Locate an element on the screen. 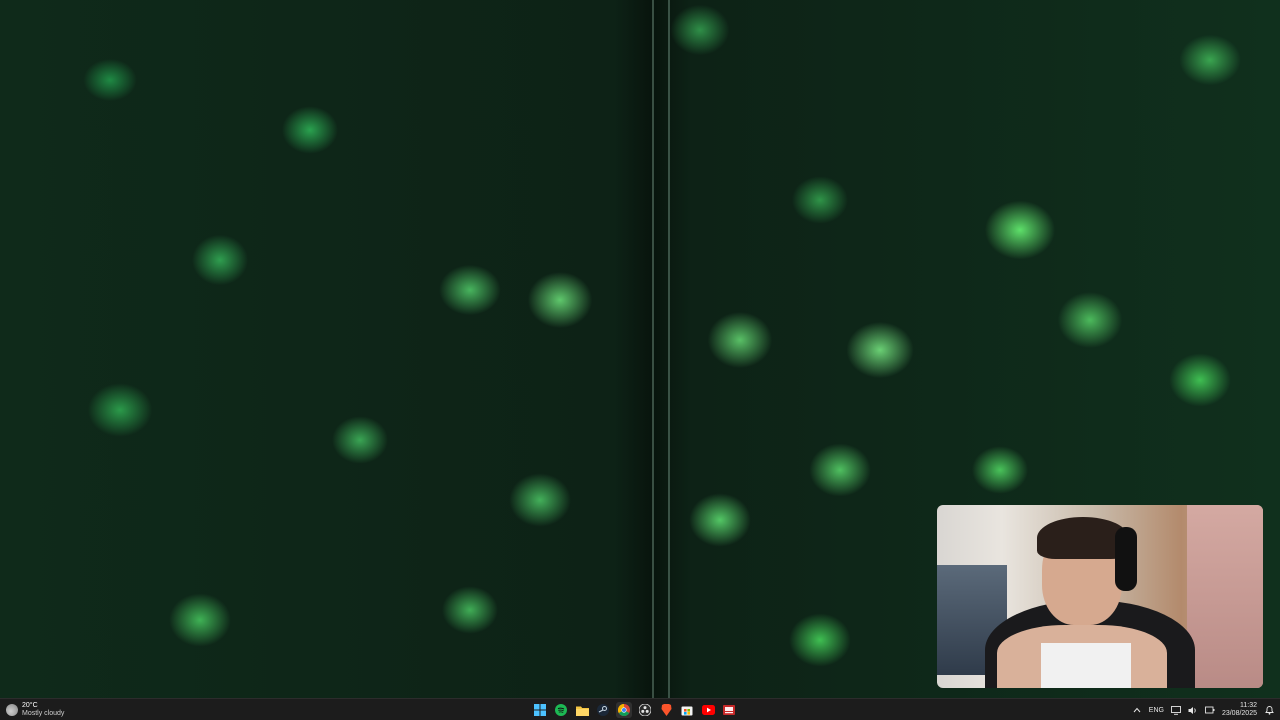 The image size is (1280, 720). webcam-background-door is located at coordinates (1225, 596).